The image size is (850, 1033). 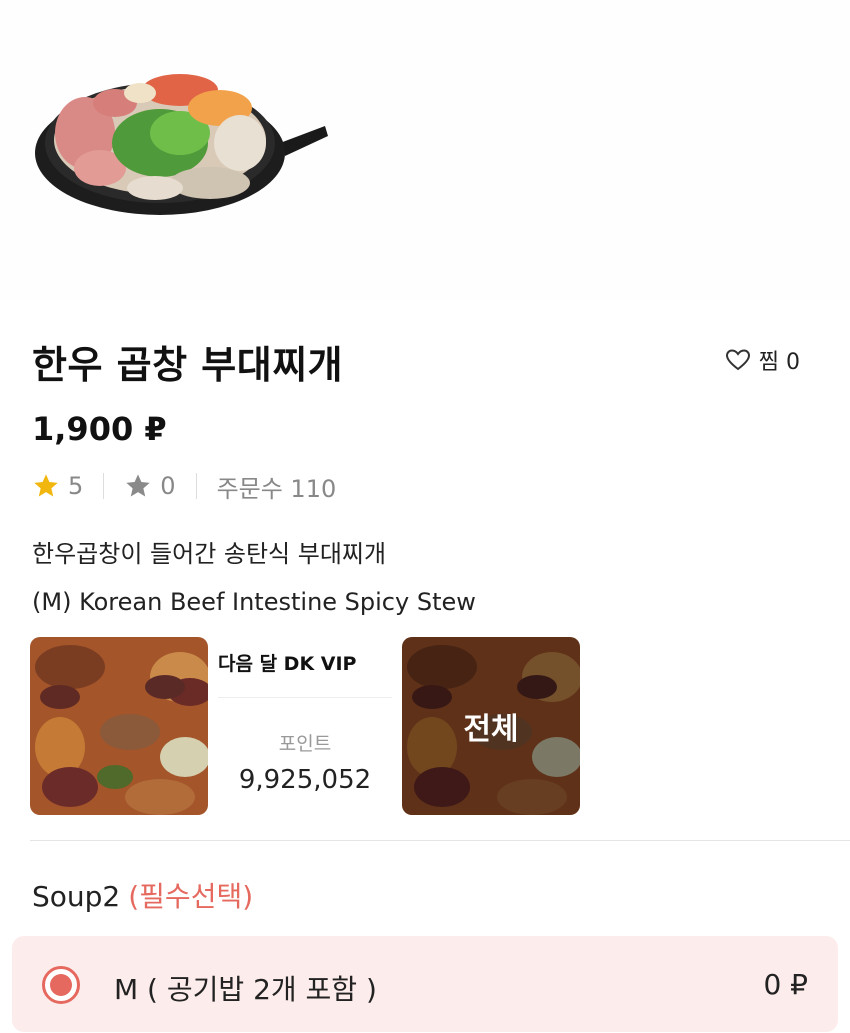 I want to click on star-filled-icon, so click(x=46, y=485).